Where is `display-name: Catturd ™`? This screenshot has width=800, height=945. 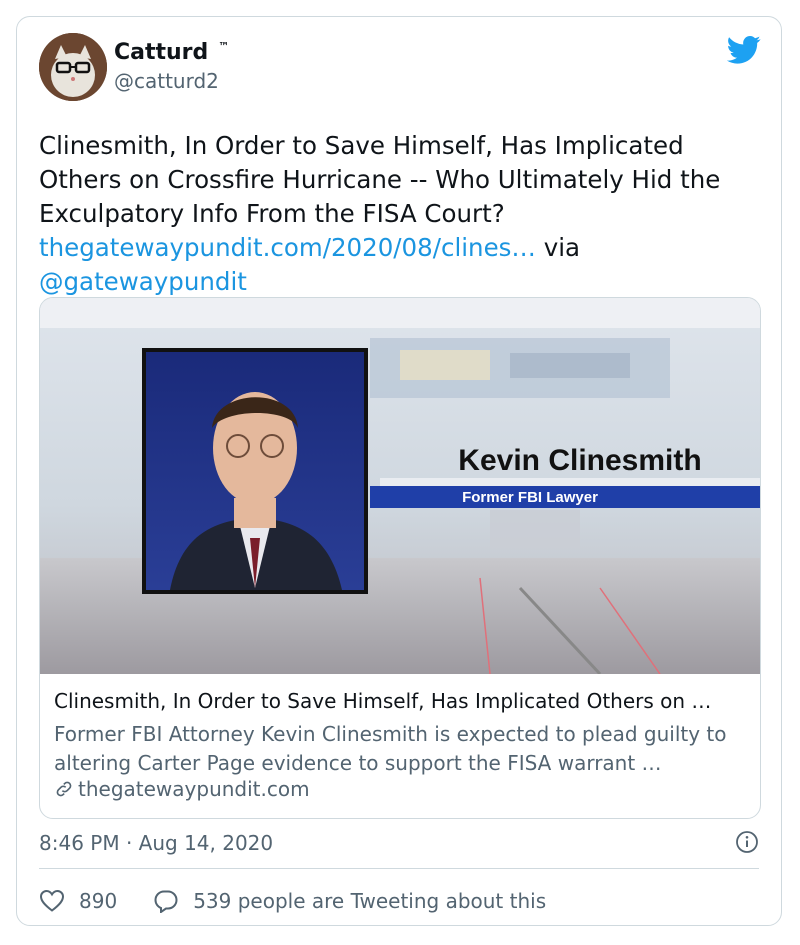 display-name: Catturd ™ is located at coordinates (171, 52).